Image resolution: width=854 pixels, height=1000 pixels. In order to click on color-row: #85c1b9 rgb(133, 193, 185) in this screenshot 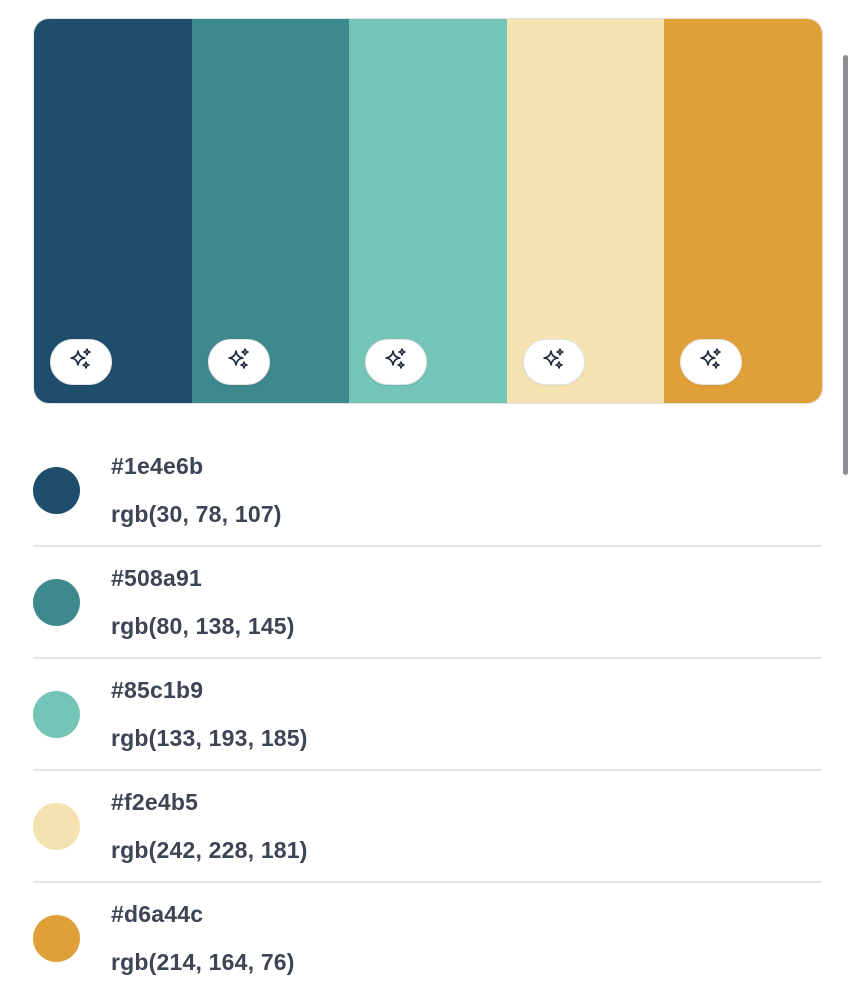, I will do `click(427, 715)`.